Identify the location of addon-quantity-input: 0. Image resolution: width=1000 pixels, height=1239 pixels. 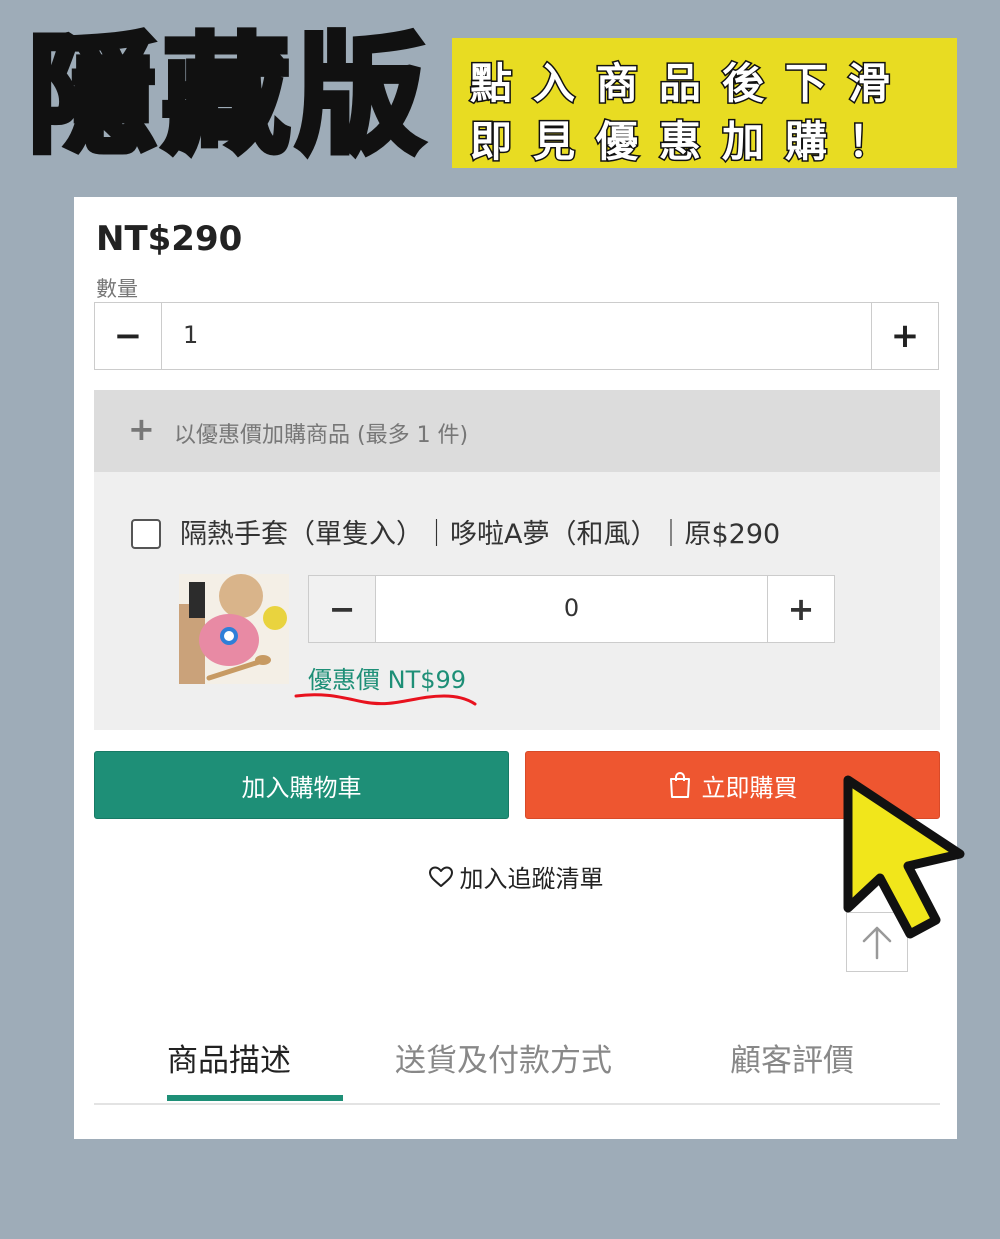
(571, 608).